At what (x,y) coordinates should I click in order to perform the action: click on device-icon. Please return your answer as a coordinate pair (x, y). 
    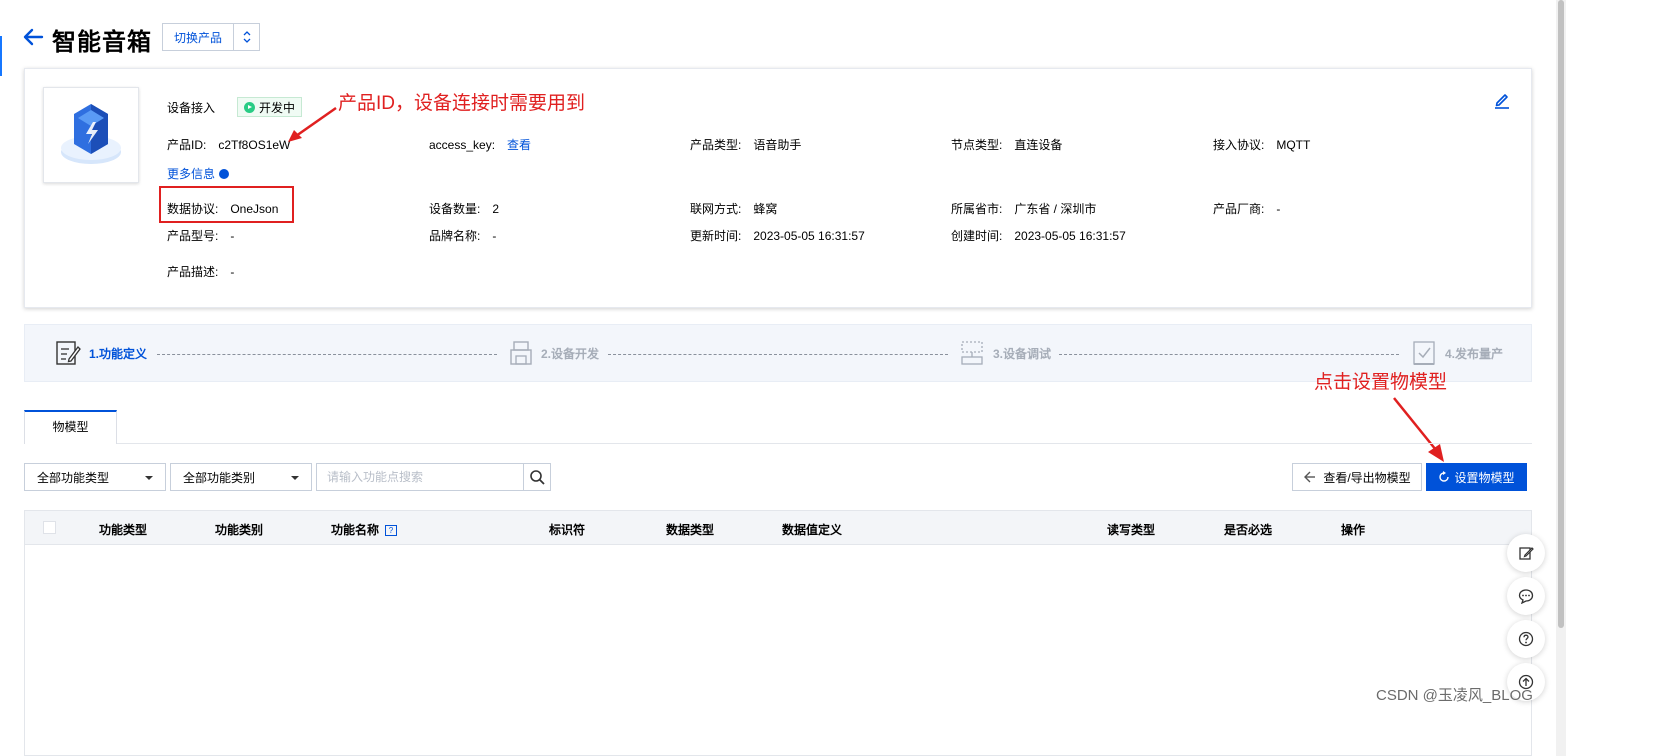
    Looking at the image, I should click on (521, 353).